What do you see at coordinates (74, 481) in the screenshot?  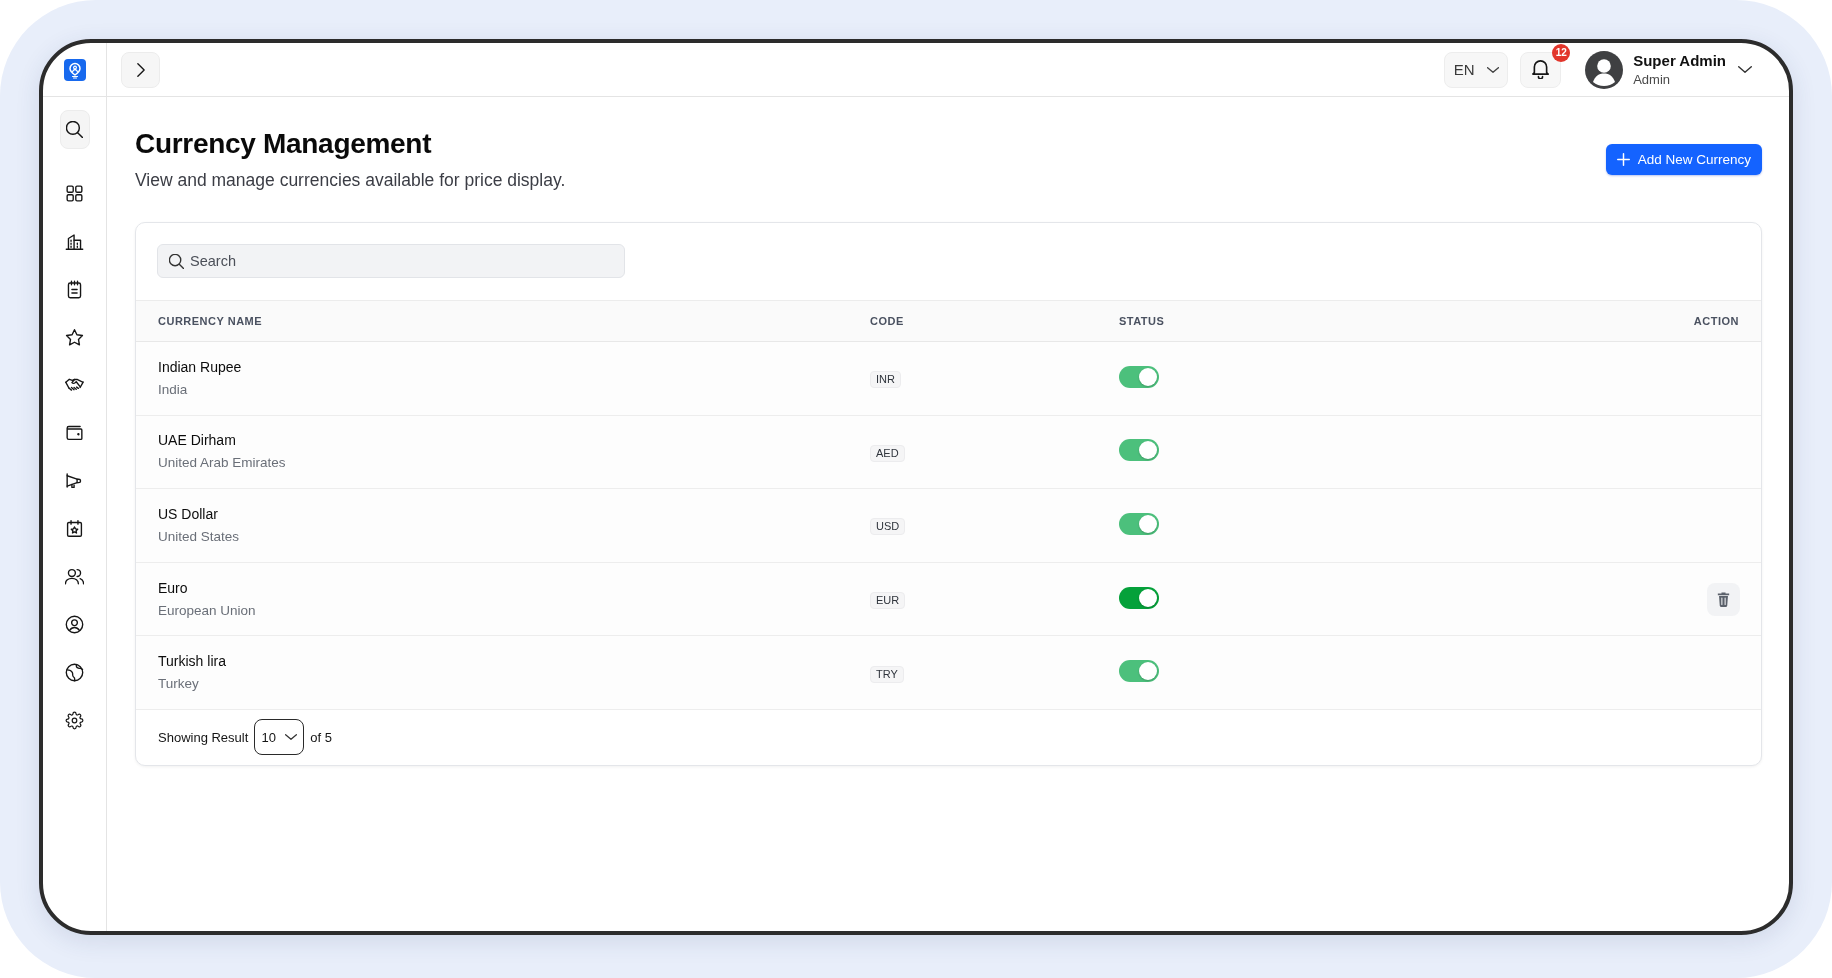 I see `megaphone-icon` at bounding box center [74, 481].